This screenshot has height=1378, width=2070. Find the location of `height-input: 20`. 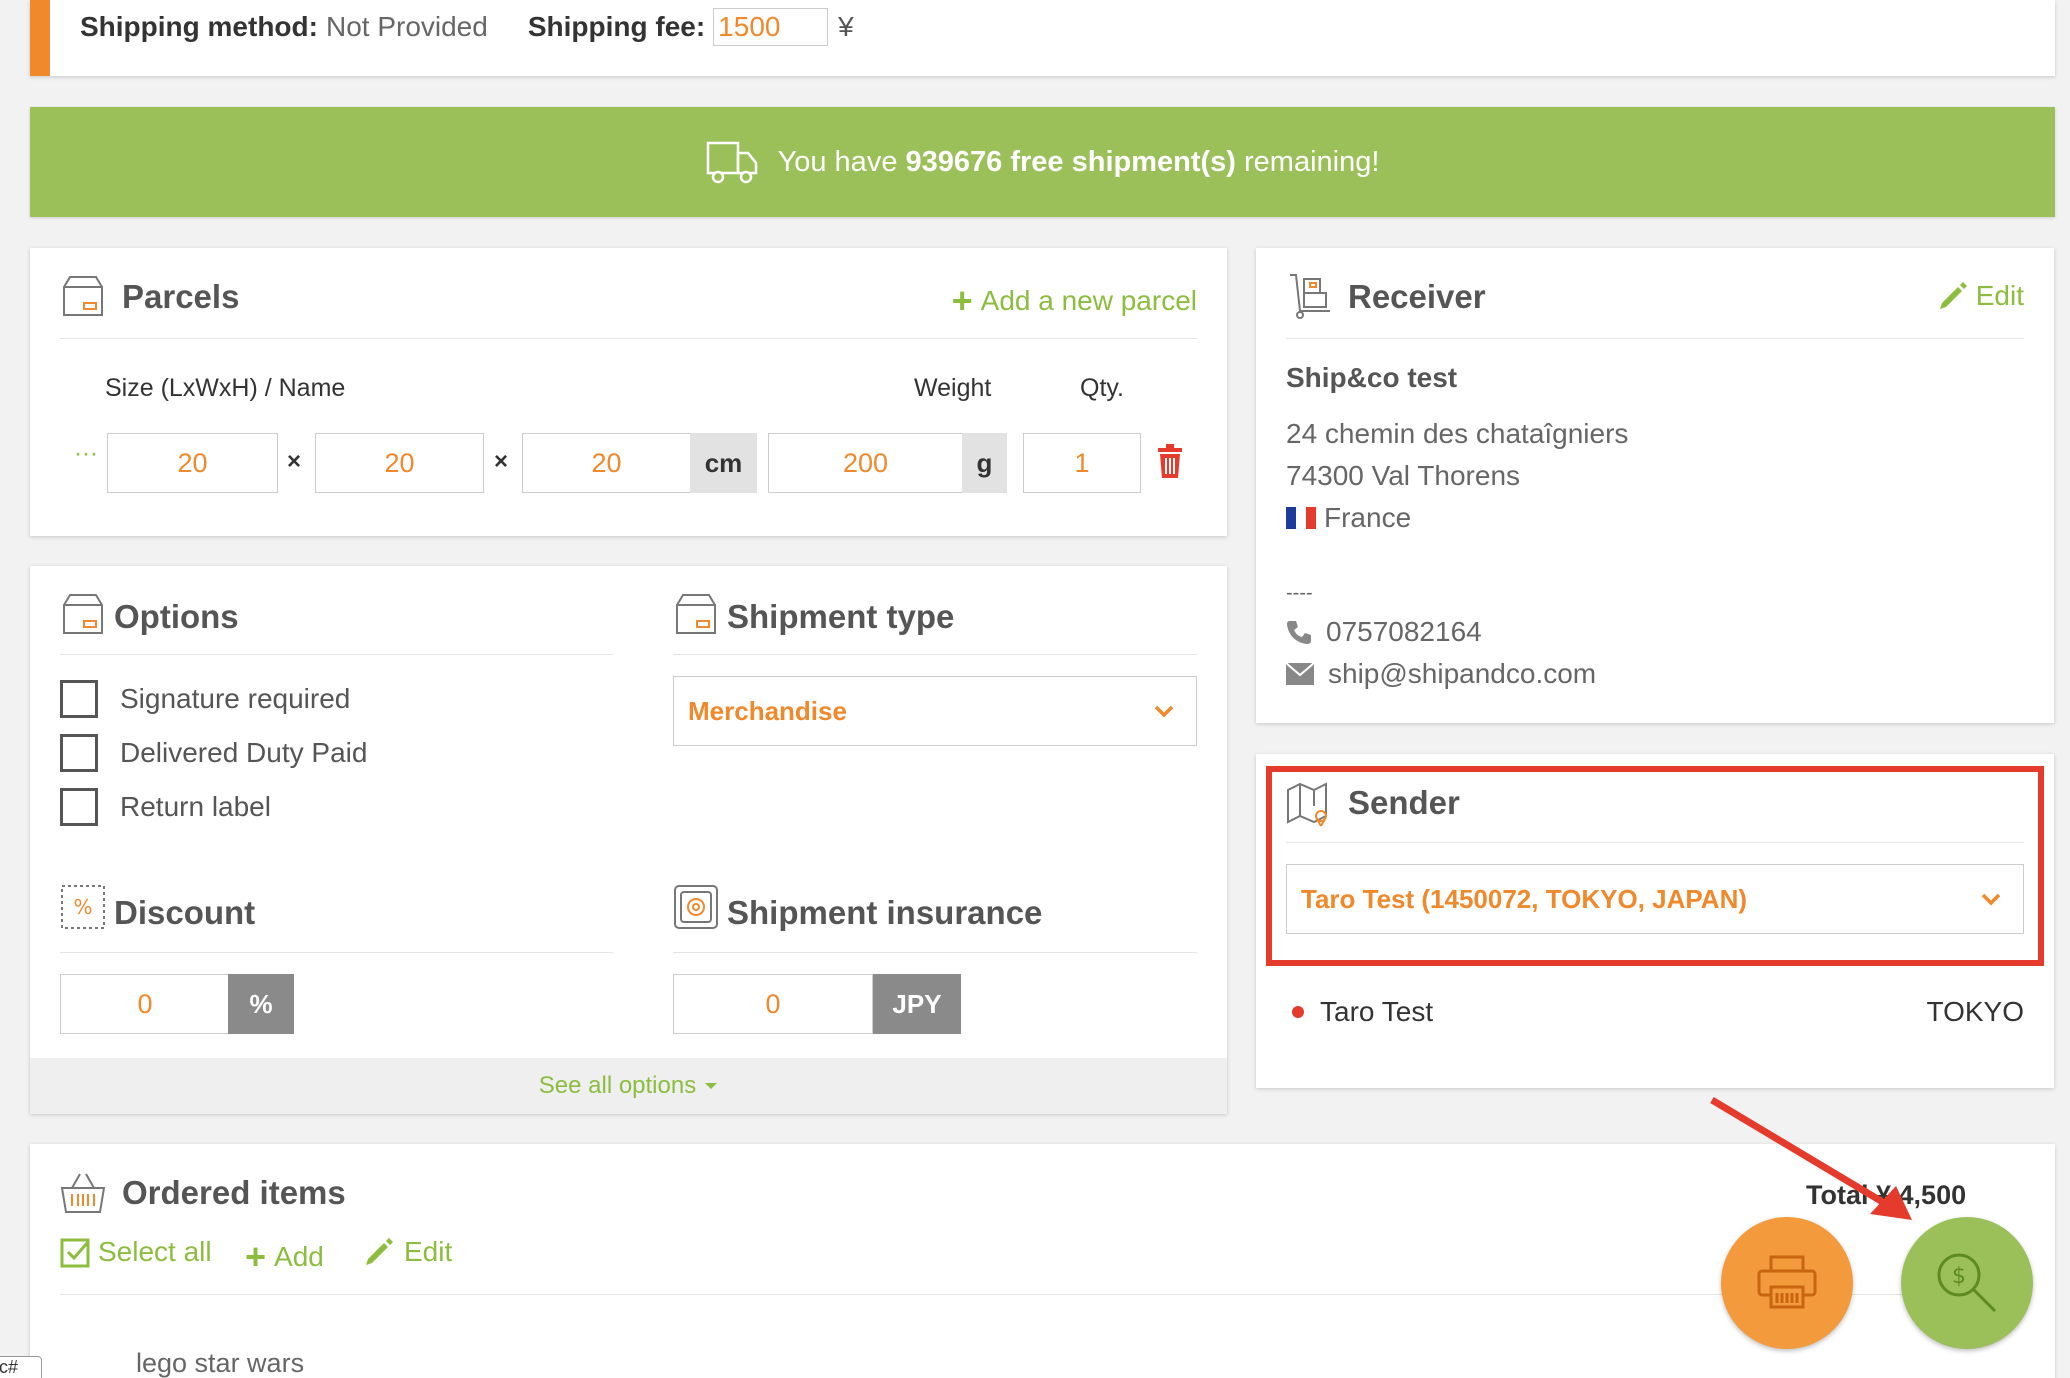

height-input: 20 is located at coordinates (606, 463).